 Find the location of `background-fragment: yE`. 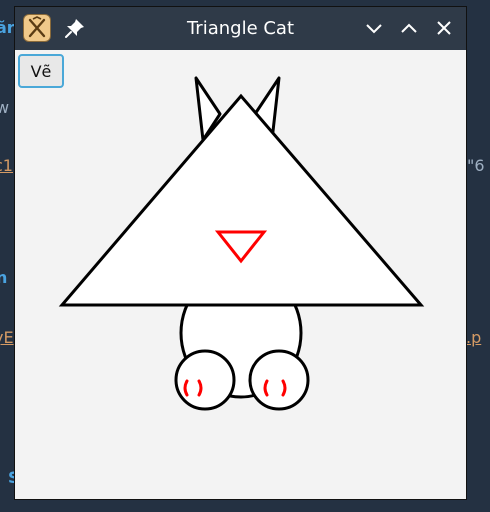

background-fragment: yE is located at coordinates (7, 337).